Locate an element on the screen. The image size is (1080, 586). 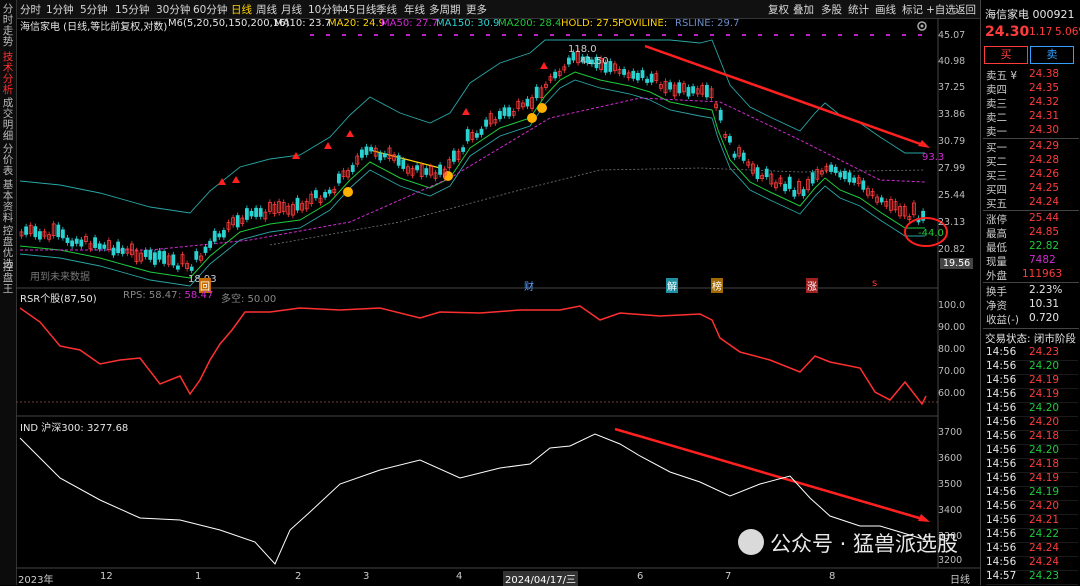
sell-button: 卖 is located at coordinates (1052, 55).